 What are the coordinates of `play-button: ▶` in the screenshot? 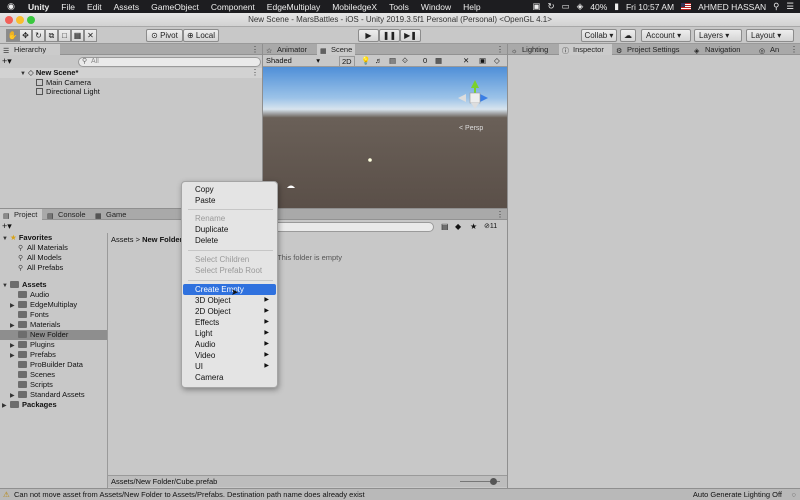 It's located at (368, 35).